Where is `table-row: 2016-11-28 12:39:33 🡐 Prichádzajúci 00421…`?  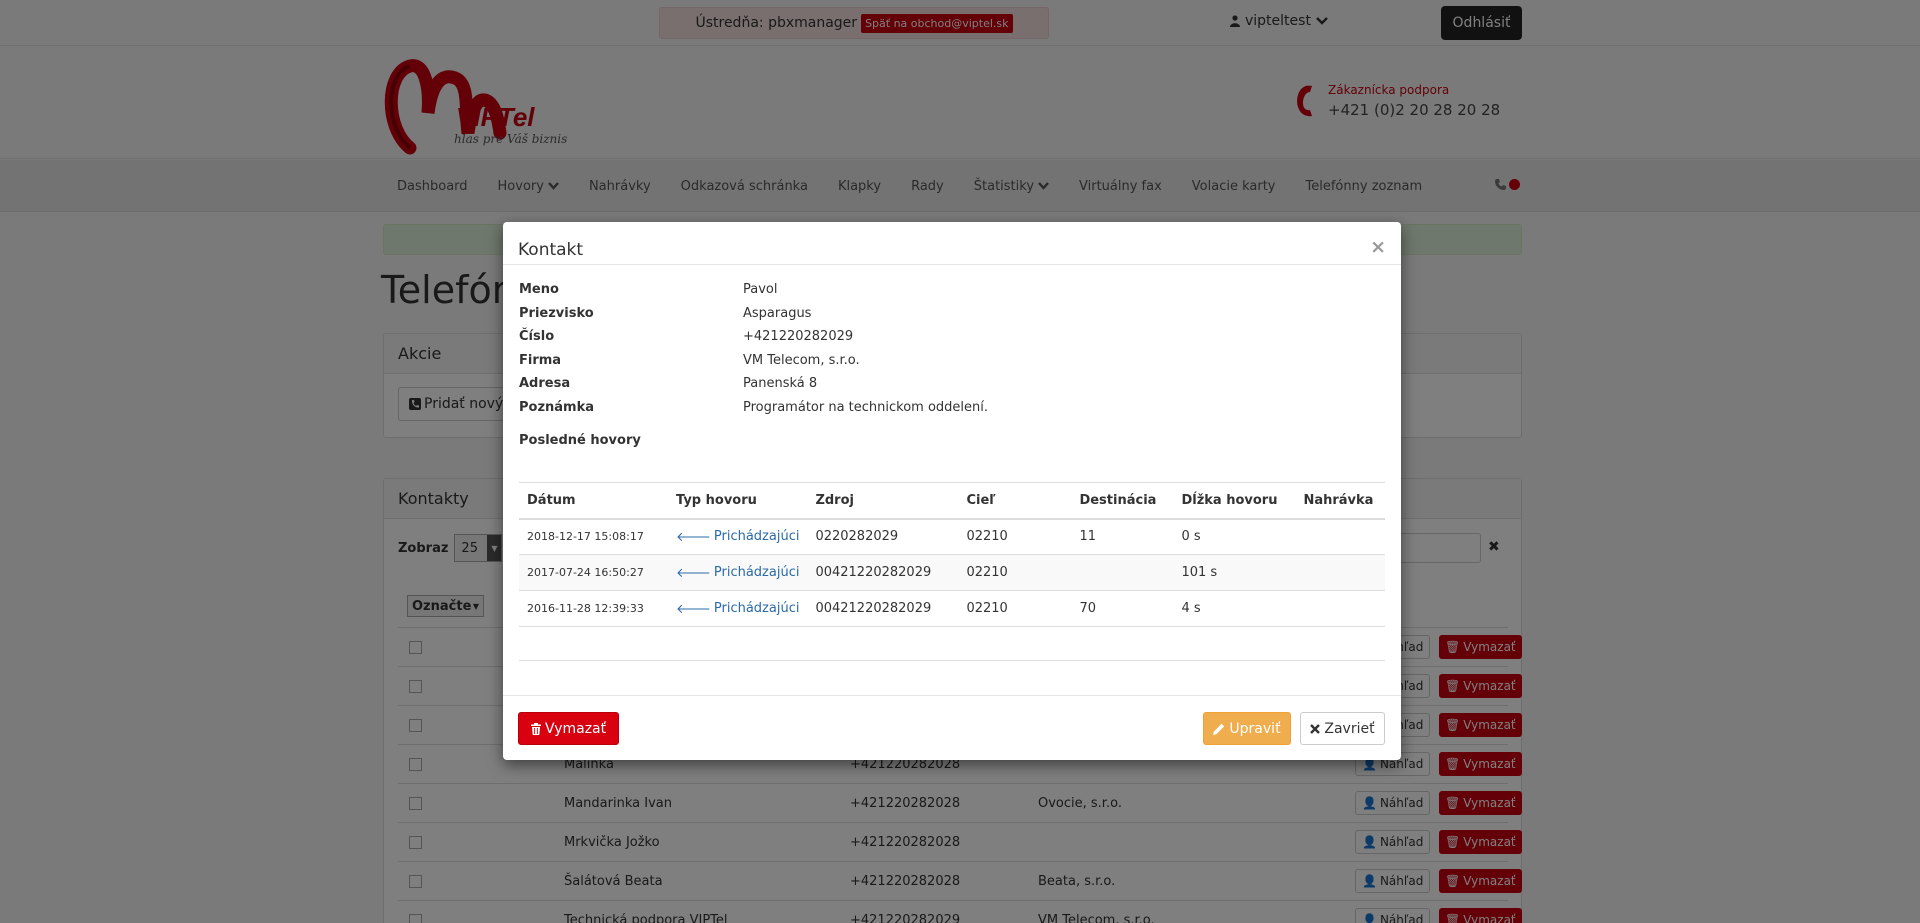 table-row: 2016-11-28 12:39:33 🡐 Prichádzajúci 00421… is located at coordinates (952, 608).